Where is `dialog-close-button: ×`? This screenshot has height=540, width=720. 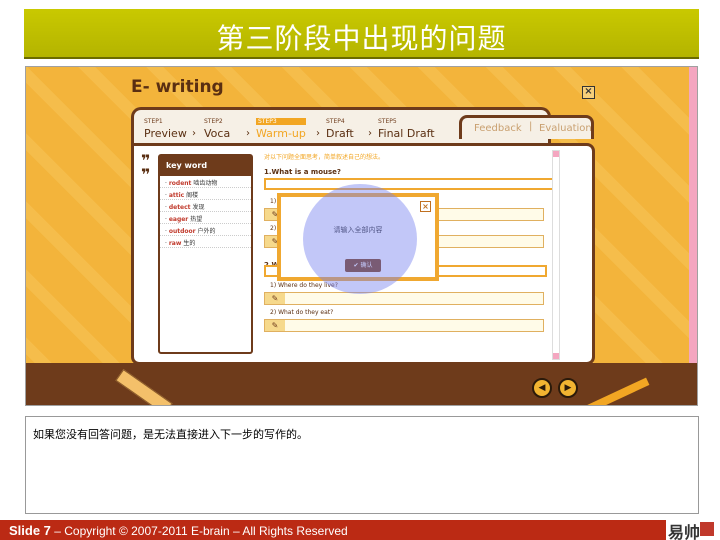
dialog-close-button: × is located at coordinates (425, 206).